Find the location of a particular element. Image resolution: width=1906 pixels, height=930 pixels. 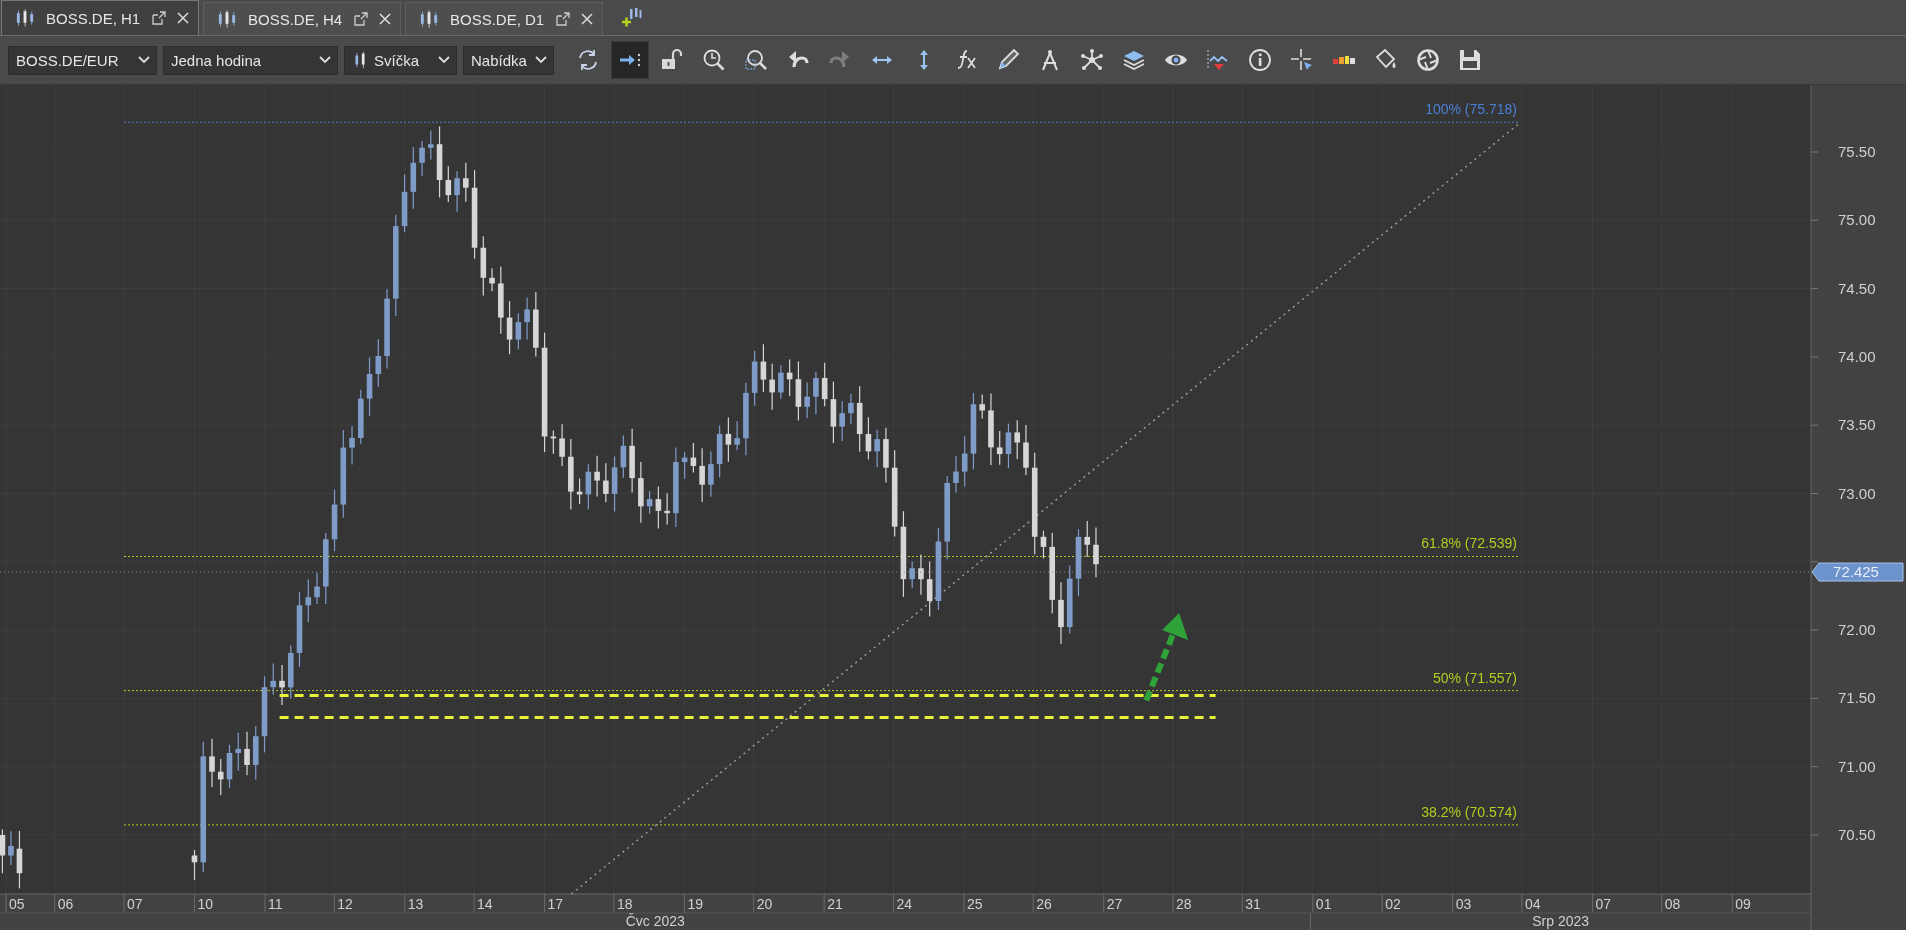

date-label: 05 is located at coordinates (17, 904).